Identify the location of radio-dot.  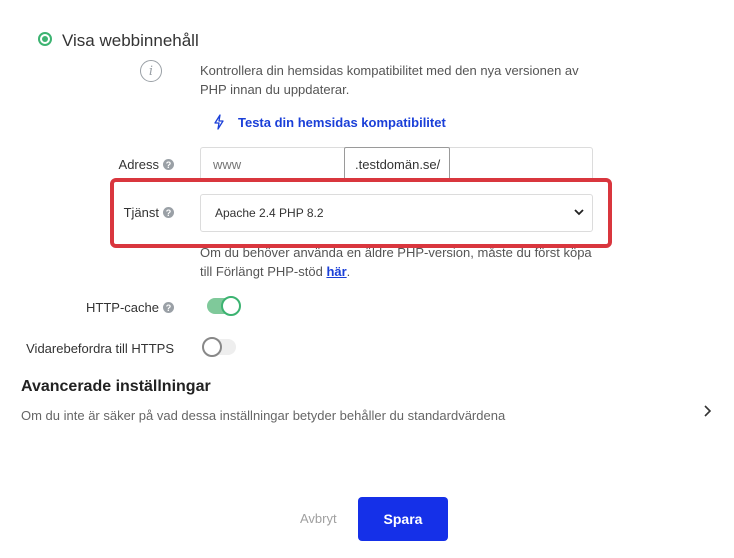
(45, 39).